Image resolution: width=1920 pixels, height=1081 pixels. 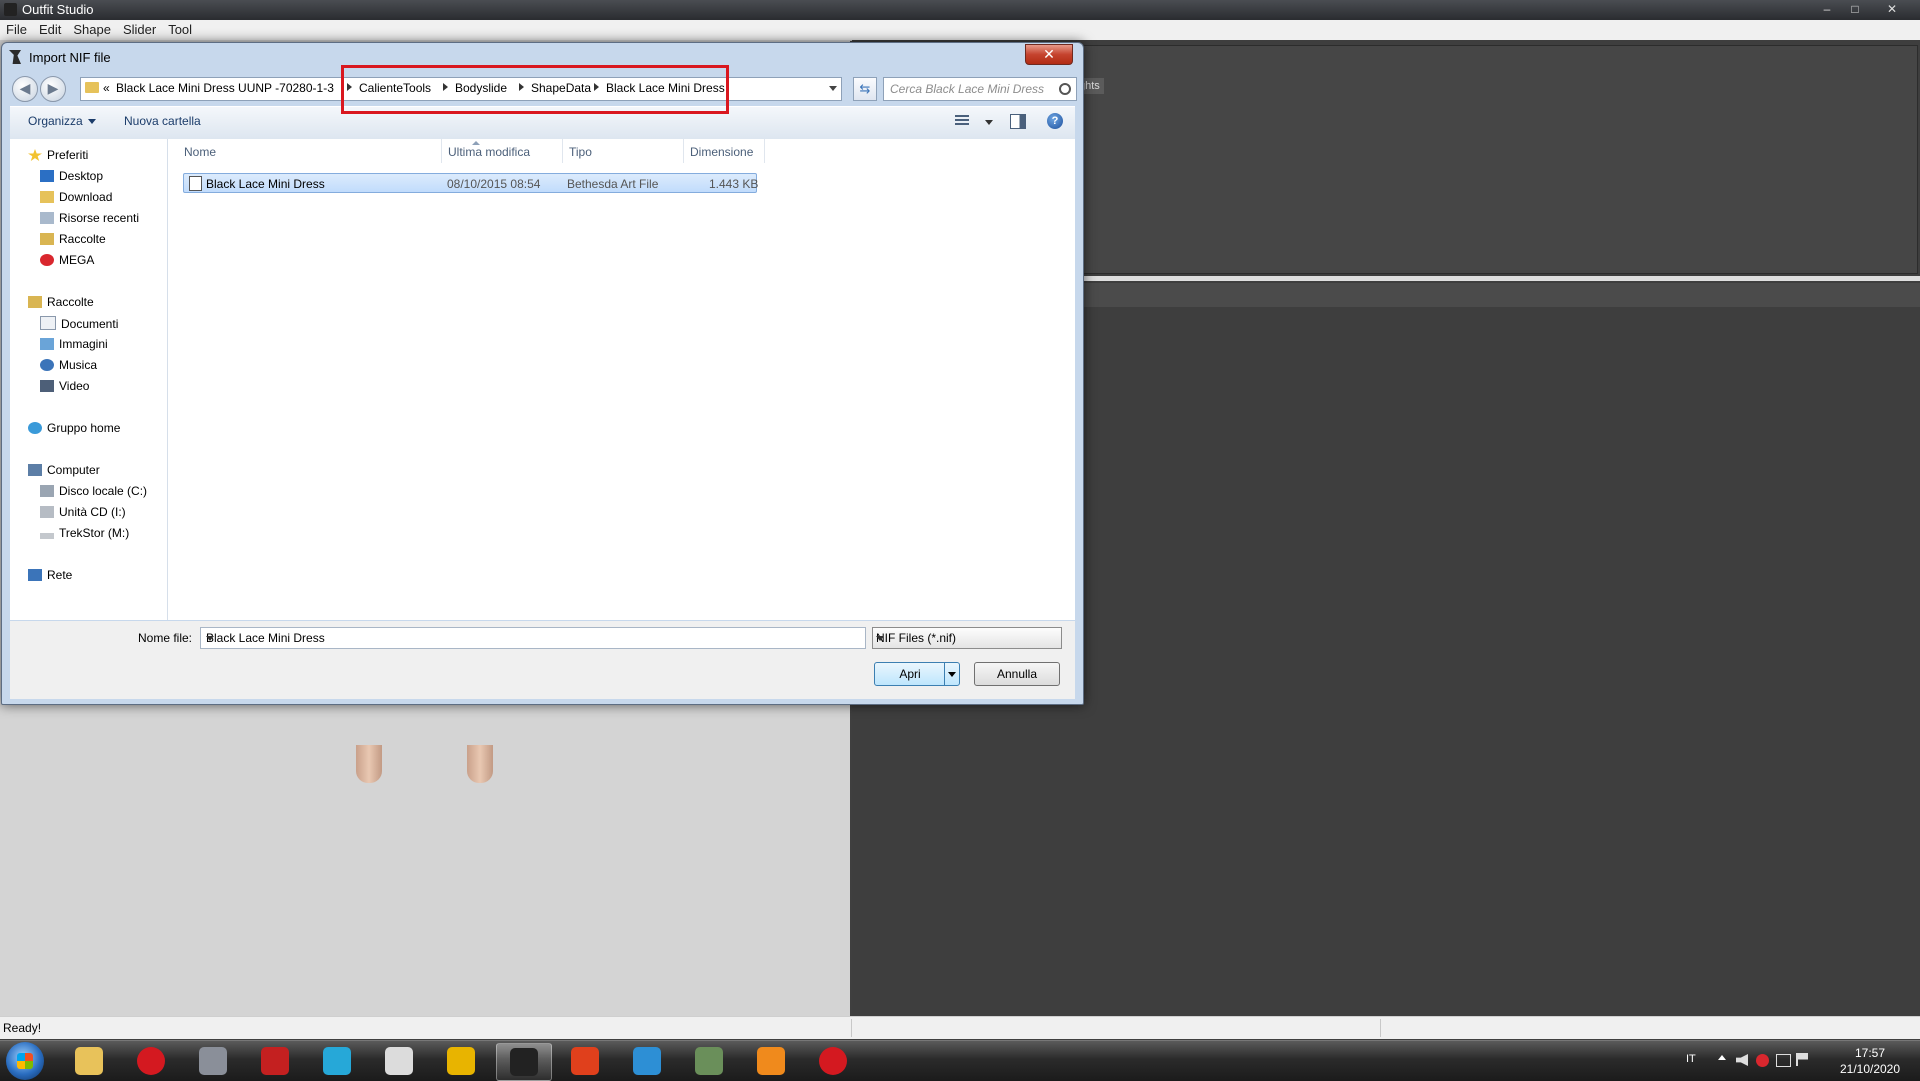 I want to click on filter-dropdown-icon, so click(x=880, y=638).